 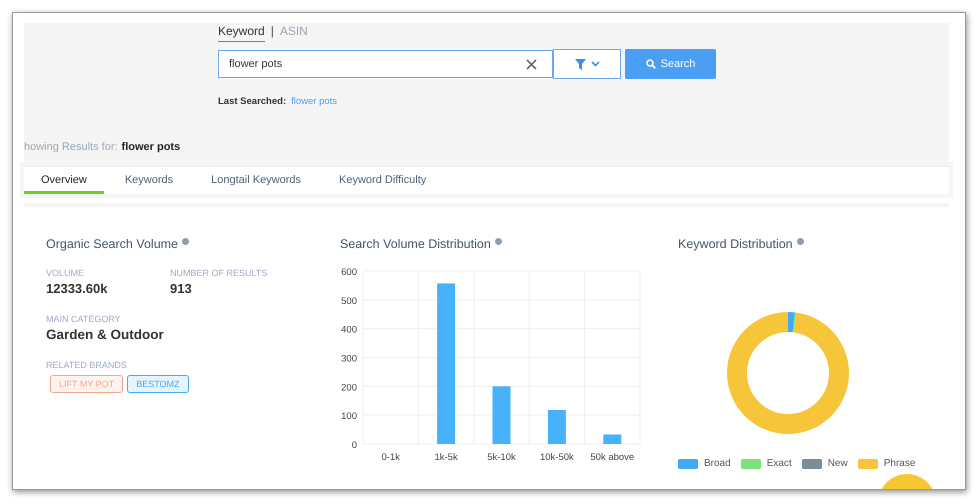 What do you see at coordinates (349, 416) in the screenshot?
I see `axis-tick-label: 100` at bounding box center [349, 416].